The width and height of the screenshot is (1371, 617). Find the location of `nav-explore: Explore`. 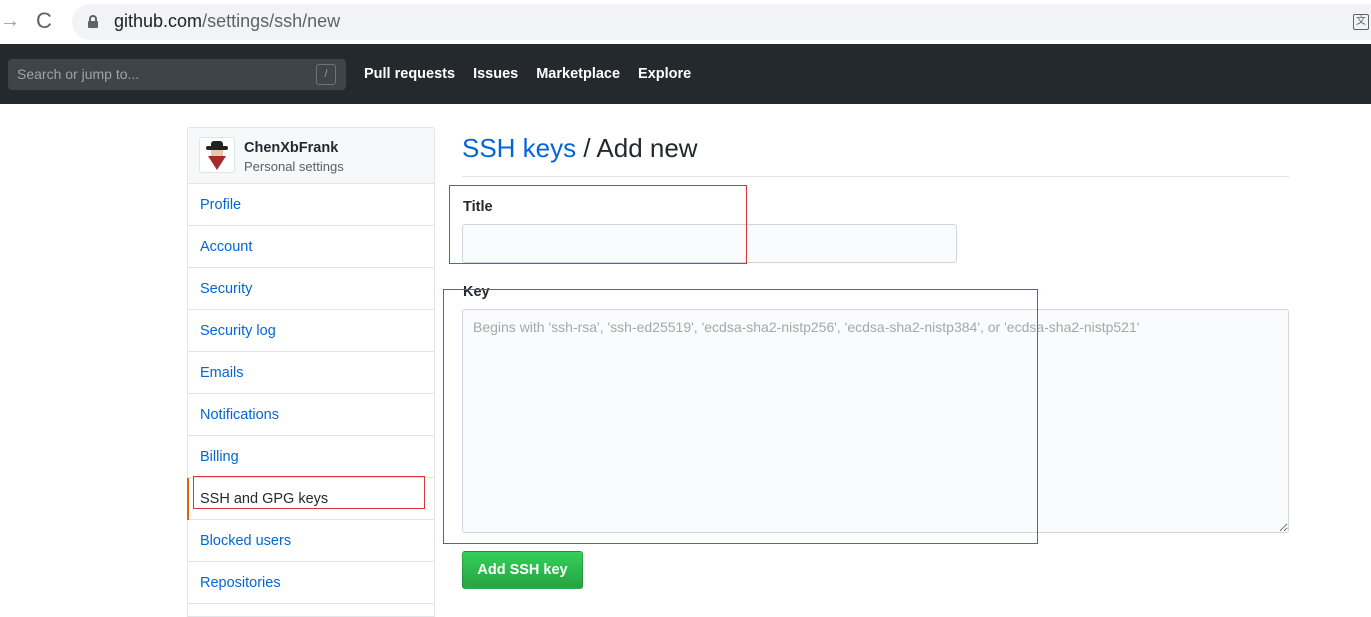

nav-explore: Explore is located at coordinates (664, 74).